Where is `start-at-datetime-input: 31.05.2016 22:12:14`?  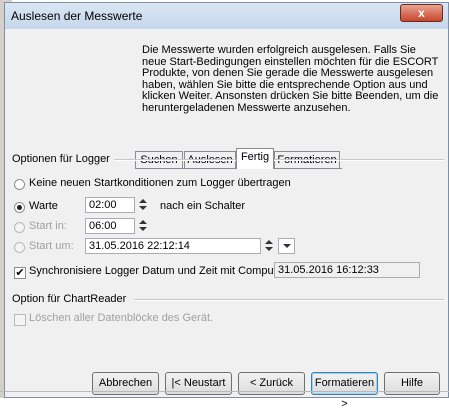
start-at-datetime-input: 31.05.2016 22:12:14 is located at coordinates (173, 246).